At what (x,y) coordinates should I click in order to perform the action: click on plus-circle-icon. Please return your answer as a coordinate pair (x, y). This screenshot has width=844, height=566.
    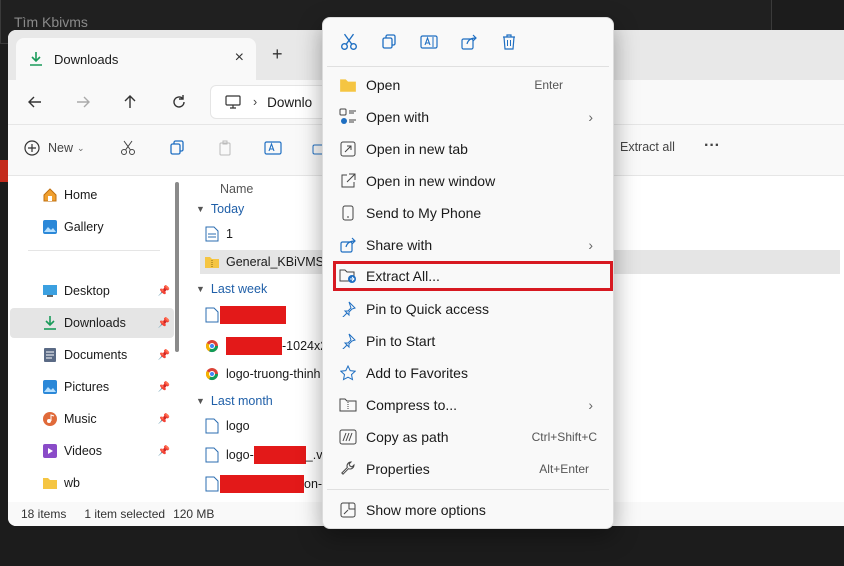
    Looking at the image, I should click on (32, 148).